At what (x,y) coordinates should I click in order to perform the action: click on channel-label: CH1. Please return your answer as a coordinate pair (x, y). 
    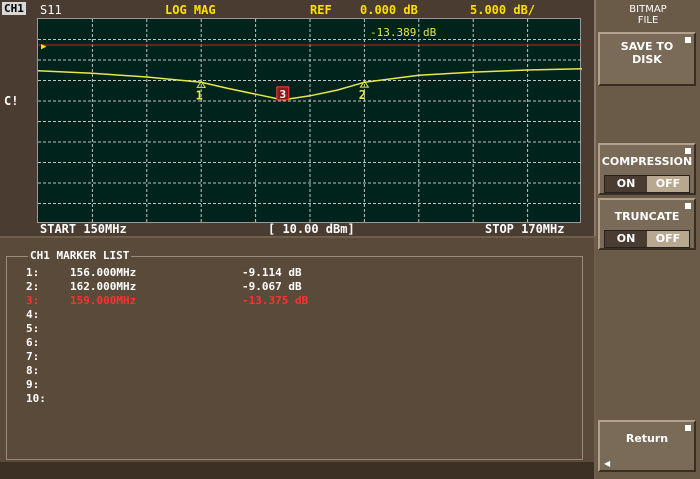
    Looking at the image, I should click on (14, 8).